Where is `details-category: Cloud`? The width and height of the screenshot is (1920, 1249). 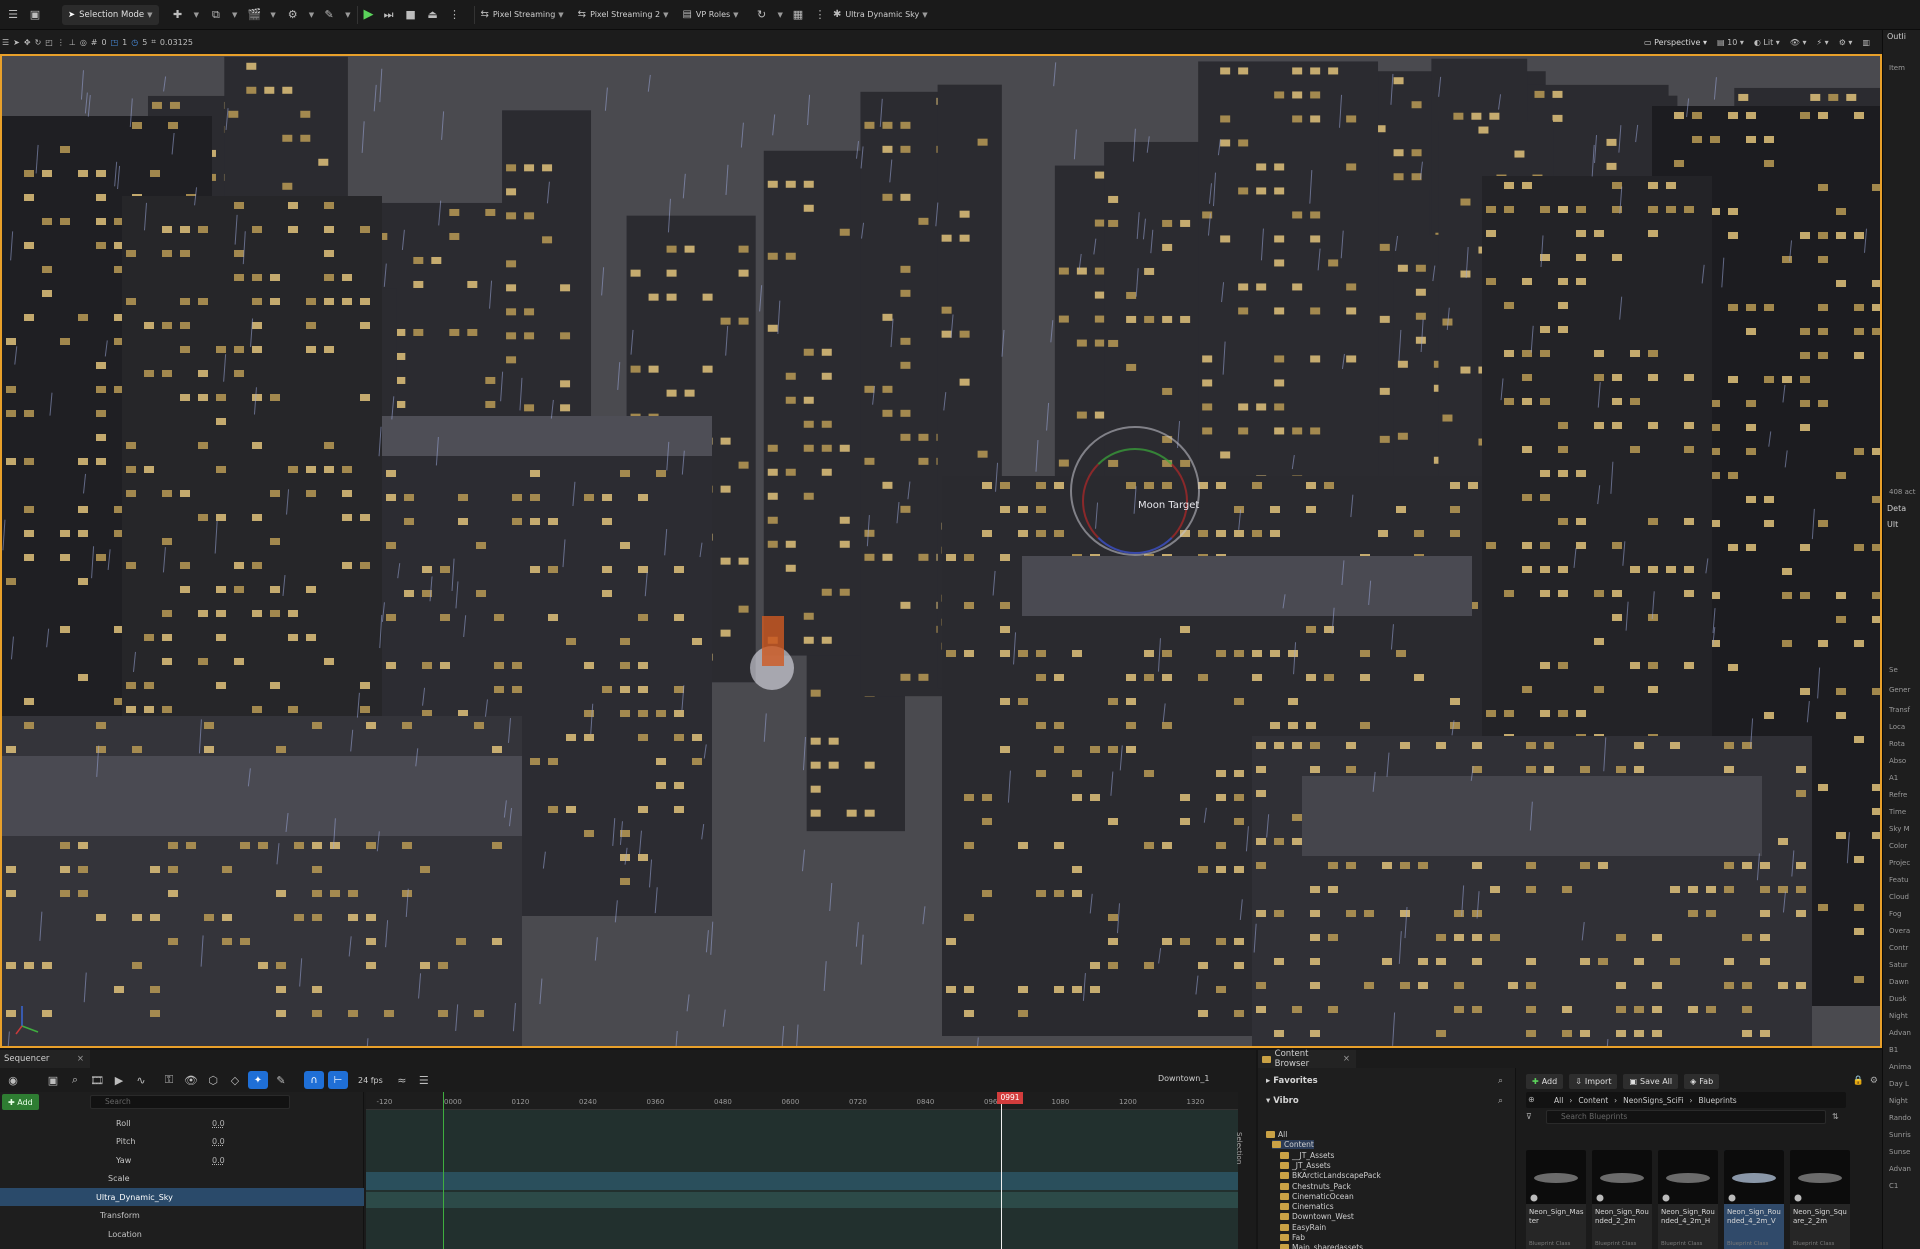
details-category: Cloud is located at coordinates (1899, 897).